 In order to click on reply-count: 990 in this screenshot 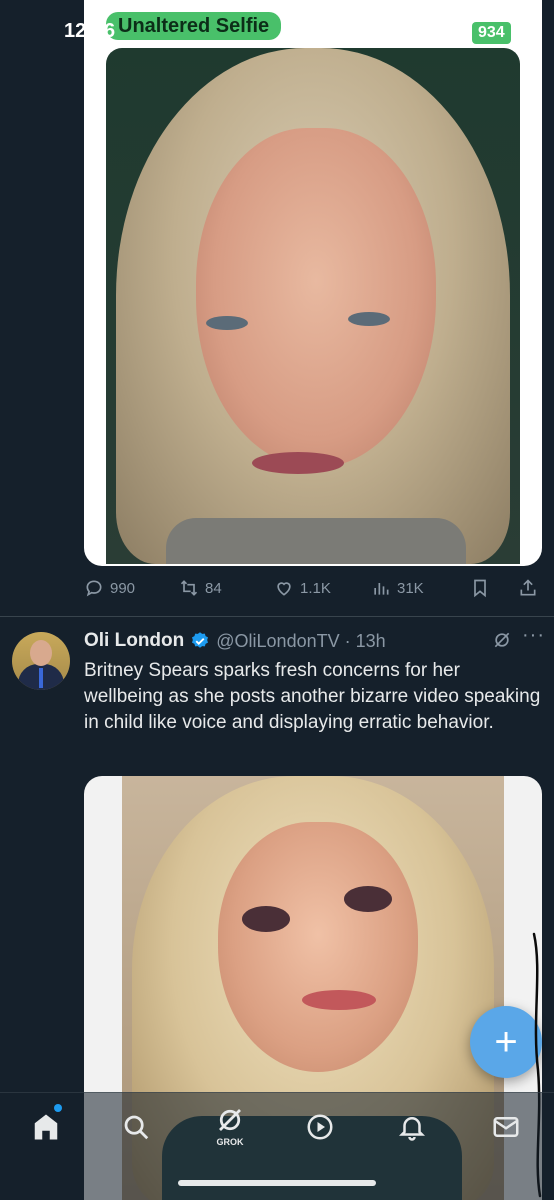, I will do `click(123, 588)`.